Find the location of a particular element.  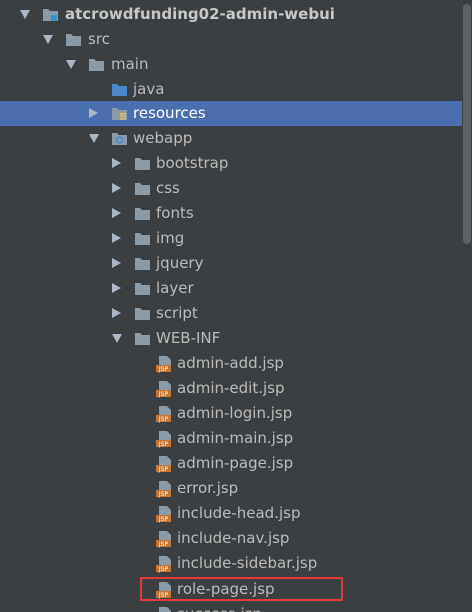

tree-node-folder: fonts is located at coordinates (231, 213).